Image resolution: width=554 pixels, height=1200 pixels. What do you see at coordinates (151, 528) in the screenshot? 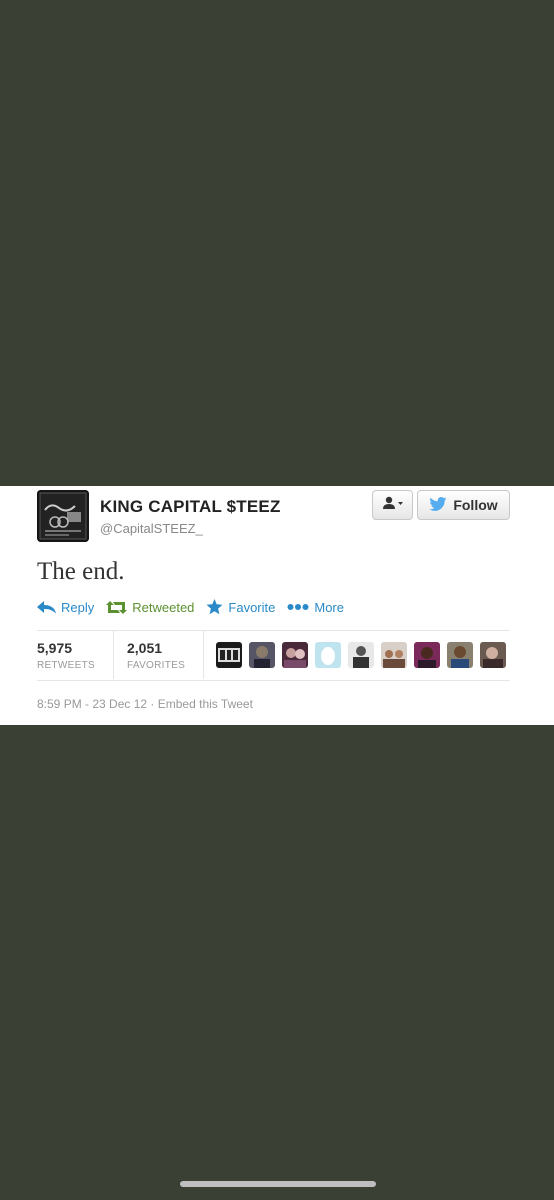
I see `user-handle: @CapitalSTEEZ_` at bounding box center [151, 528].